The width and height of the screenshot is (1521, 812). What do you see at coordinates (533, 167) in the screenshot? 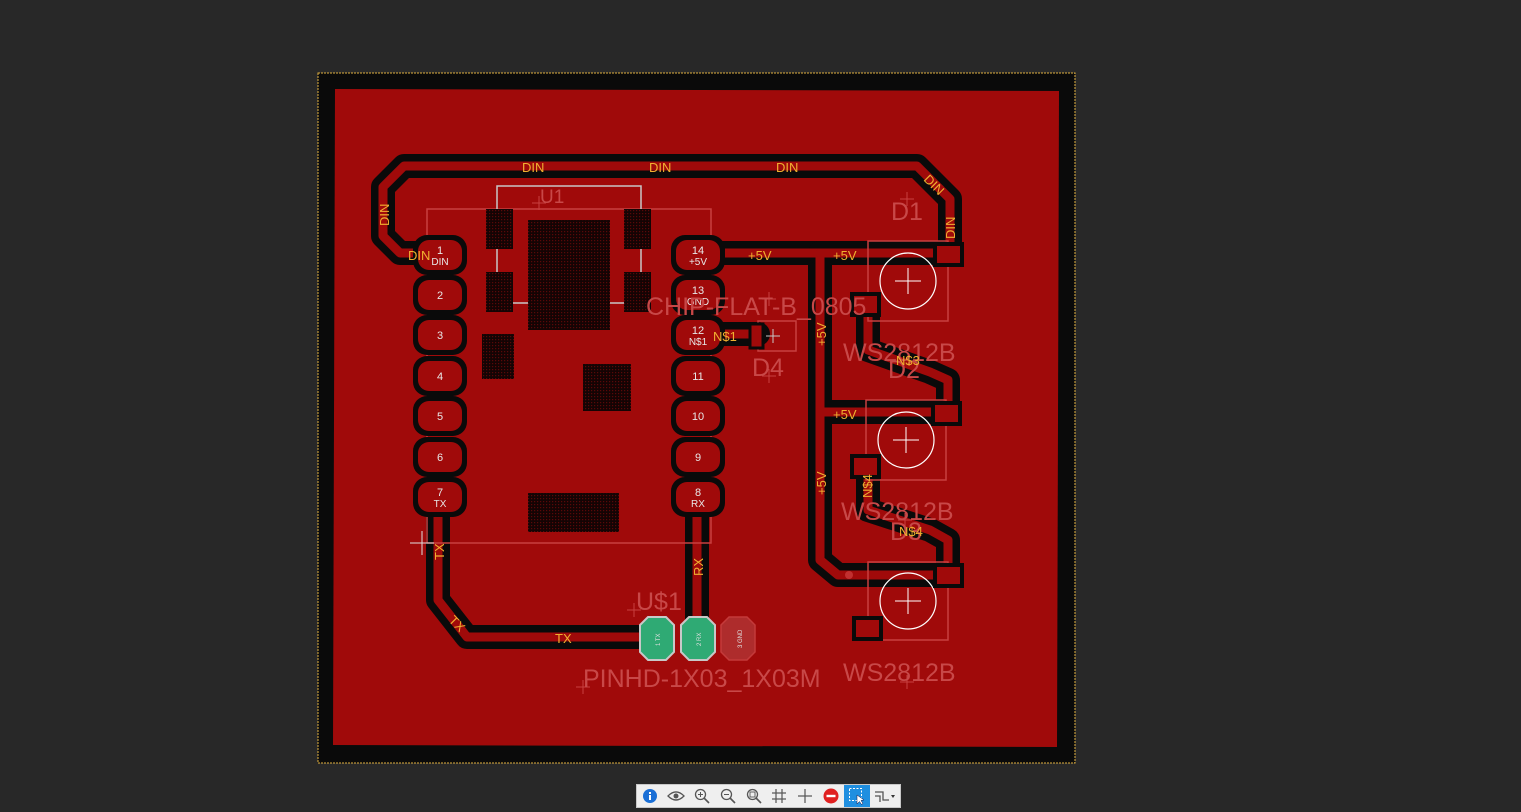
I see `net-din-1: DIN` at bounding box center [533, 167].